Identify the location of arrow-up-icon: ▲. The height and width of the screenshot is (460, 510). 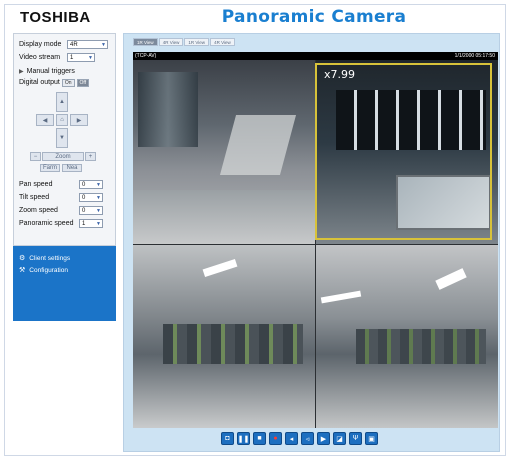
(62, 102).